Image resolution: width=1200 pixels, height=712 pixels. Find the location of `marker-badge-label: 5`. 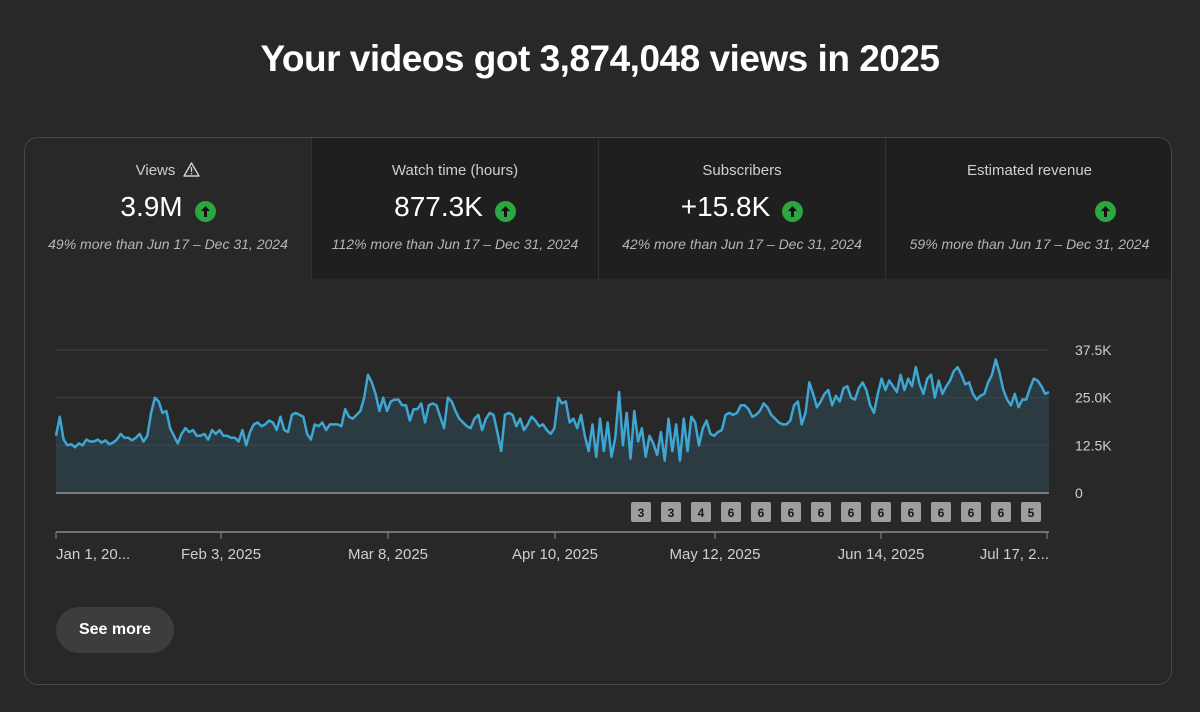

marker-badge-label: 5 is located at coordinates (1031, 513).